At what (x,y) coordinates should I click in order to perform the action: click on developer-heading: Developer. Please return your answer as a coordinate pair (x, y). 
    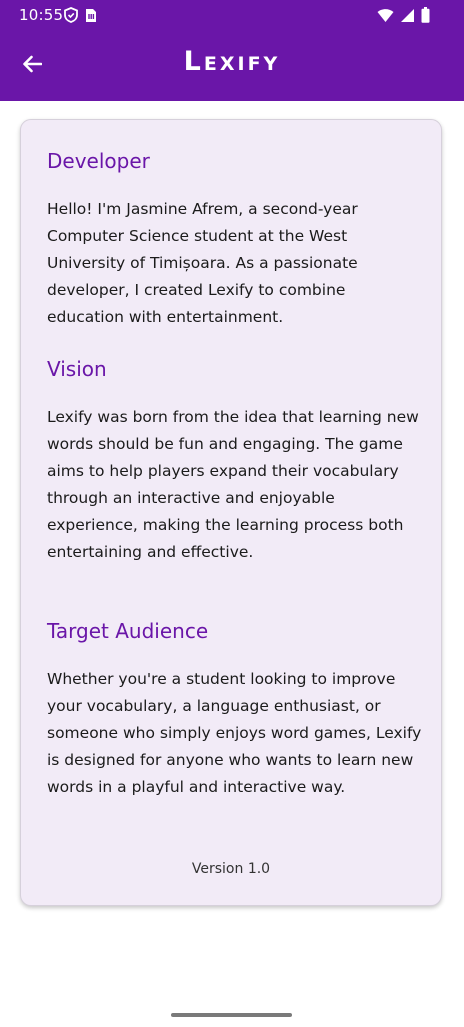
    Looking at the image, I should click on (98, 161).